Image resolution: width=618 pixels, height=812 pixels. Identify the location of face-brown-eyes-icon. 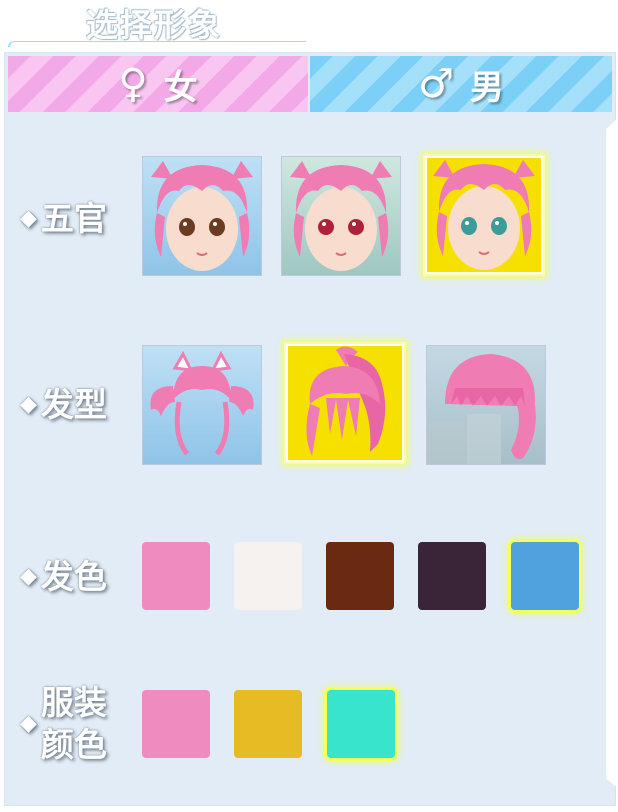
(202, 216).